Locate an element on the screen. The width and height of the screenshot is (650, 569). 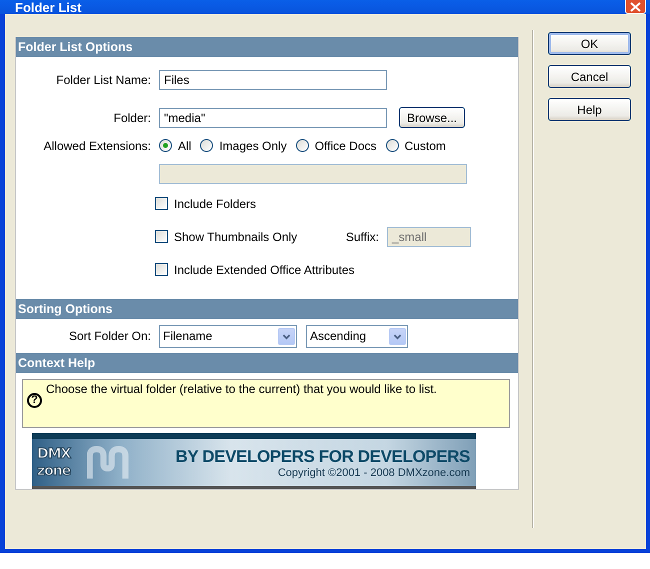
section-header: Context Help is located at coordinates (267, 362).